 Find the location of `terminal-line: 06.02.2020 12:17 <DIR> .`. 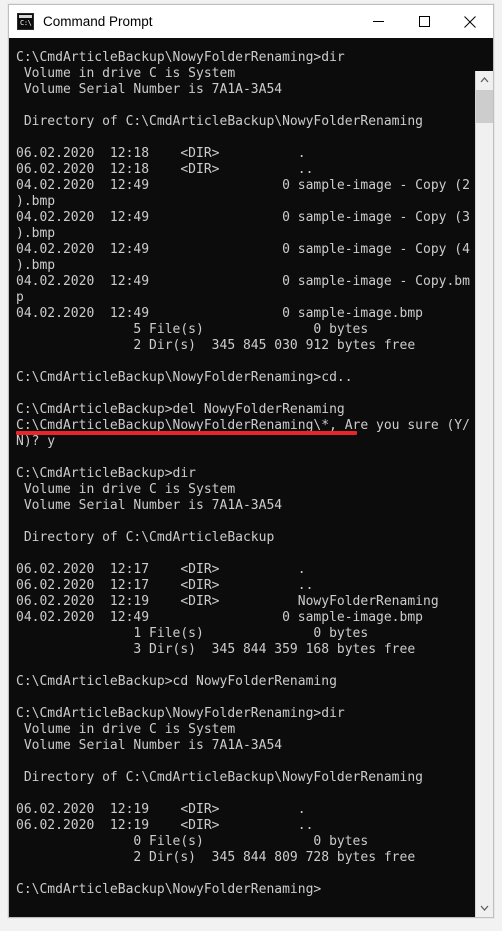

terminal-line: 06.02.2020 12:17 <DIR> . is located at coordinates (161, 569).